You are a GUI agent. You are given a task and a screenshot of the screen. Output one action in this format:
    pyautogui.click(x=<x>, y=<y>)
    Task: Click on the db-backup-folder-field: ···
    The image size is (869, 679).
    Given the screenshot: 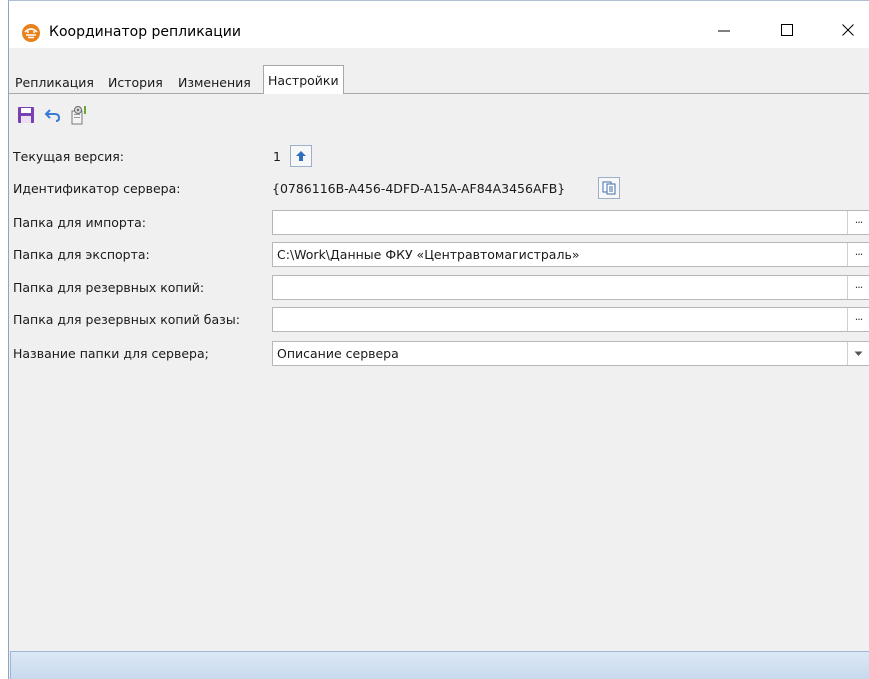 What is the action you would take?
    pyautogui.click(x=570, y=319)
    